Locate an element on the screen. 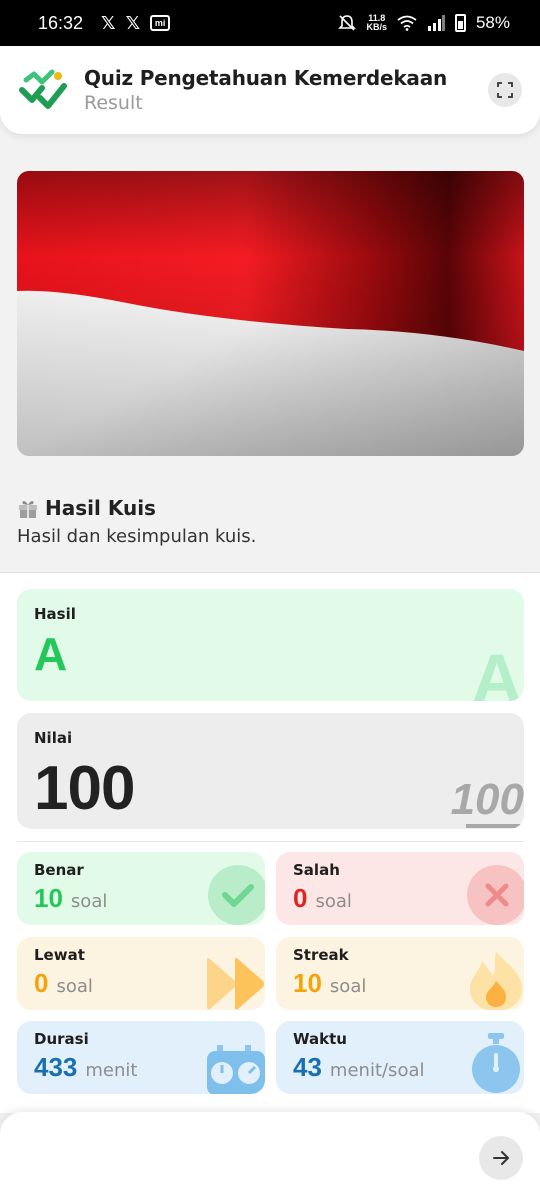 Image resolution: width=540 pixels, height=1200 pixels. quiz-result-section-header: Hasil Kuis Hasil dan kesimpulan kuis. is located at coordinates (270, 521).